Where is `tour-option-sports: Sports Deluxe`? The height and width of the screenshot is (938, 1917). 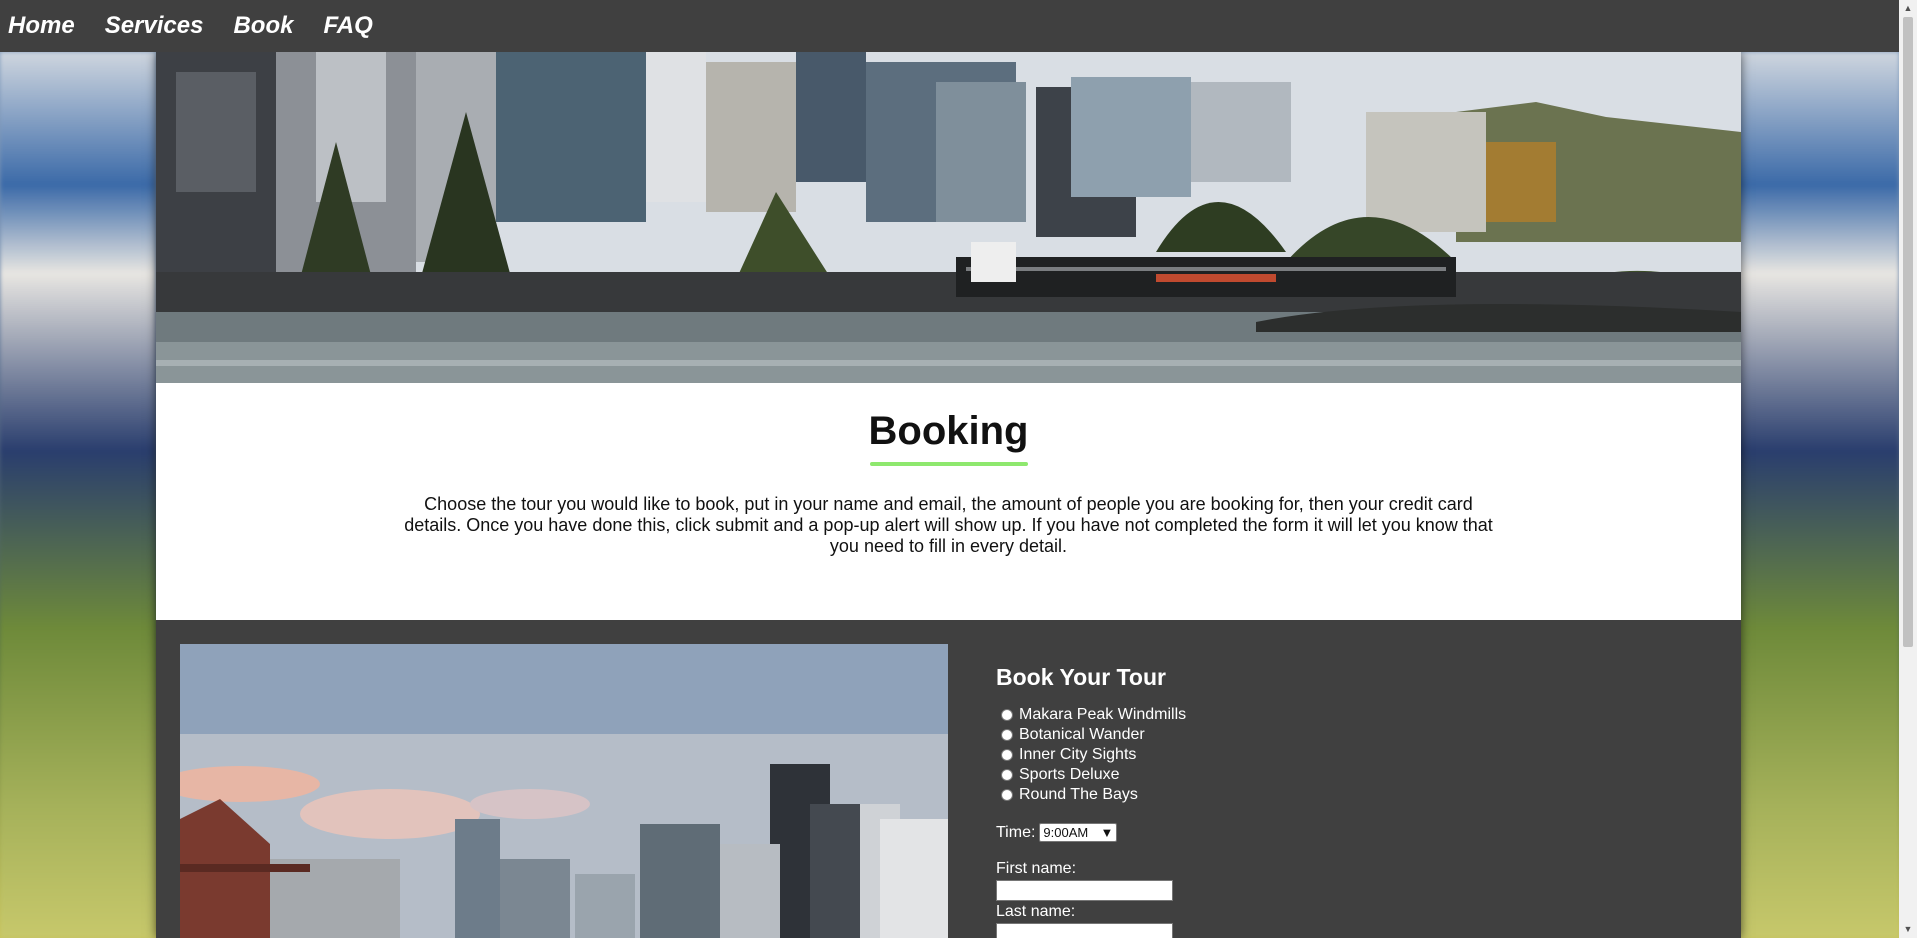
tour-option-sports: Sports Deluxe is located at coordinates (1091, 775).